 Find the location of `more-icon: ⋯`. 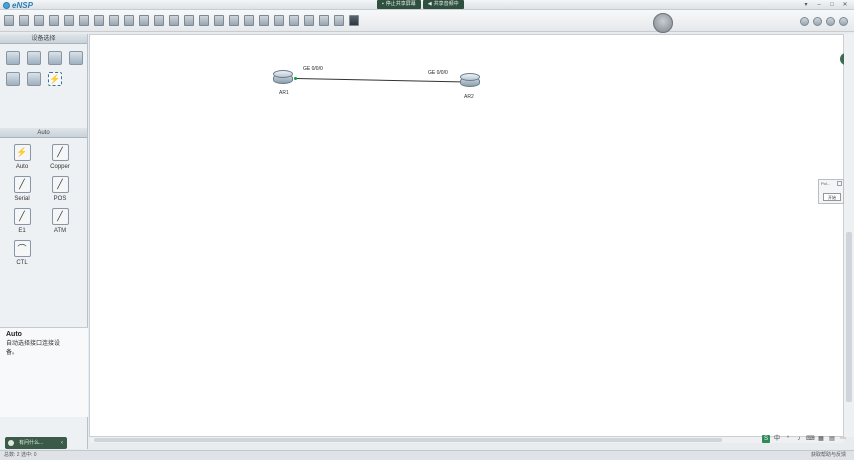

more-icon: ⋯ is located at coordinates (843, 439).